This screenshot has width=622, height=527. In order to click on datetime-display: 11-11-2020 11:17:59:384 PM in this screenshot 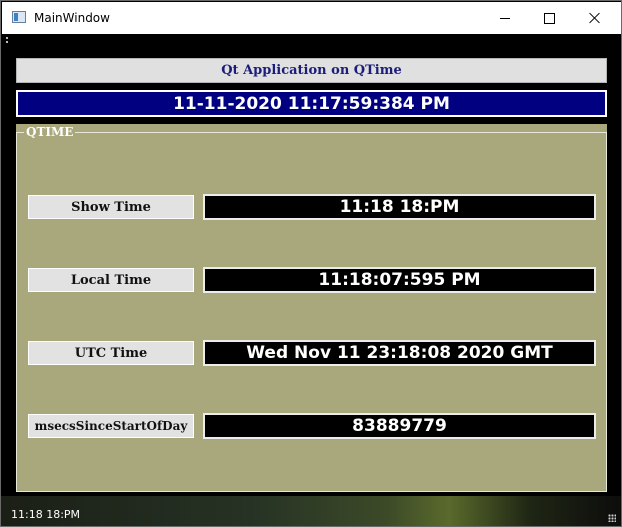, I will do `click(311, 103)`.